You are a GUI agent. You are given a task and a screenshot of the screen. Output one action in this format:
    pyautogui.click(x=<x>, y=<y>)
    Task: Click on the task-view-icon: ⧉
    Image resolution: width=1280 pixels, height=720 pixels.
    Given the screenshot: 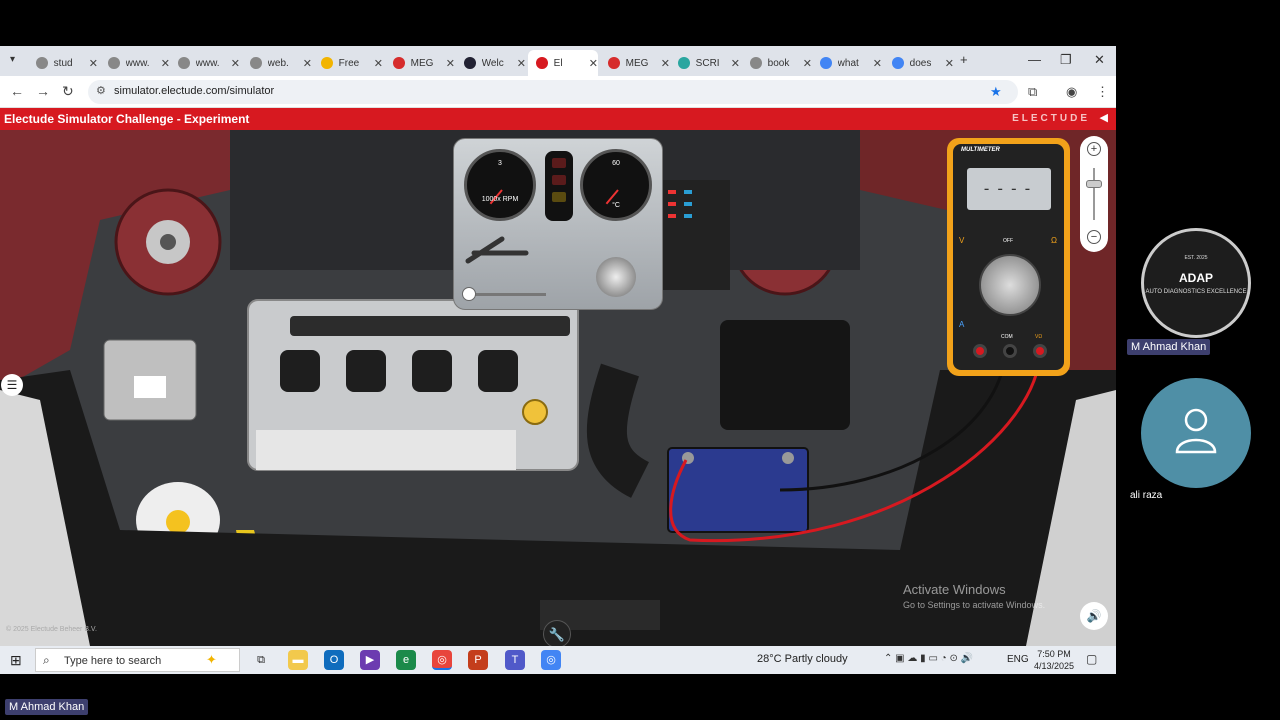 What is the action you would take?
    pyautogui.click(x=261, y=660)
    